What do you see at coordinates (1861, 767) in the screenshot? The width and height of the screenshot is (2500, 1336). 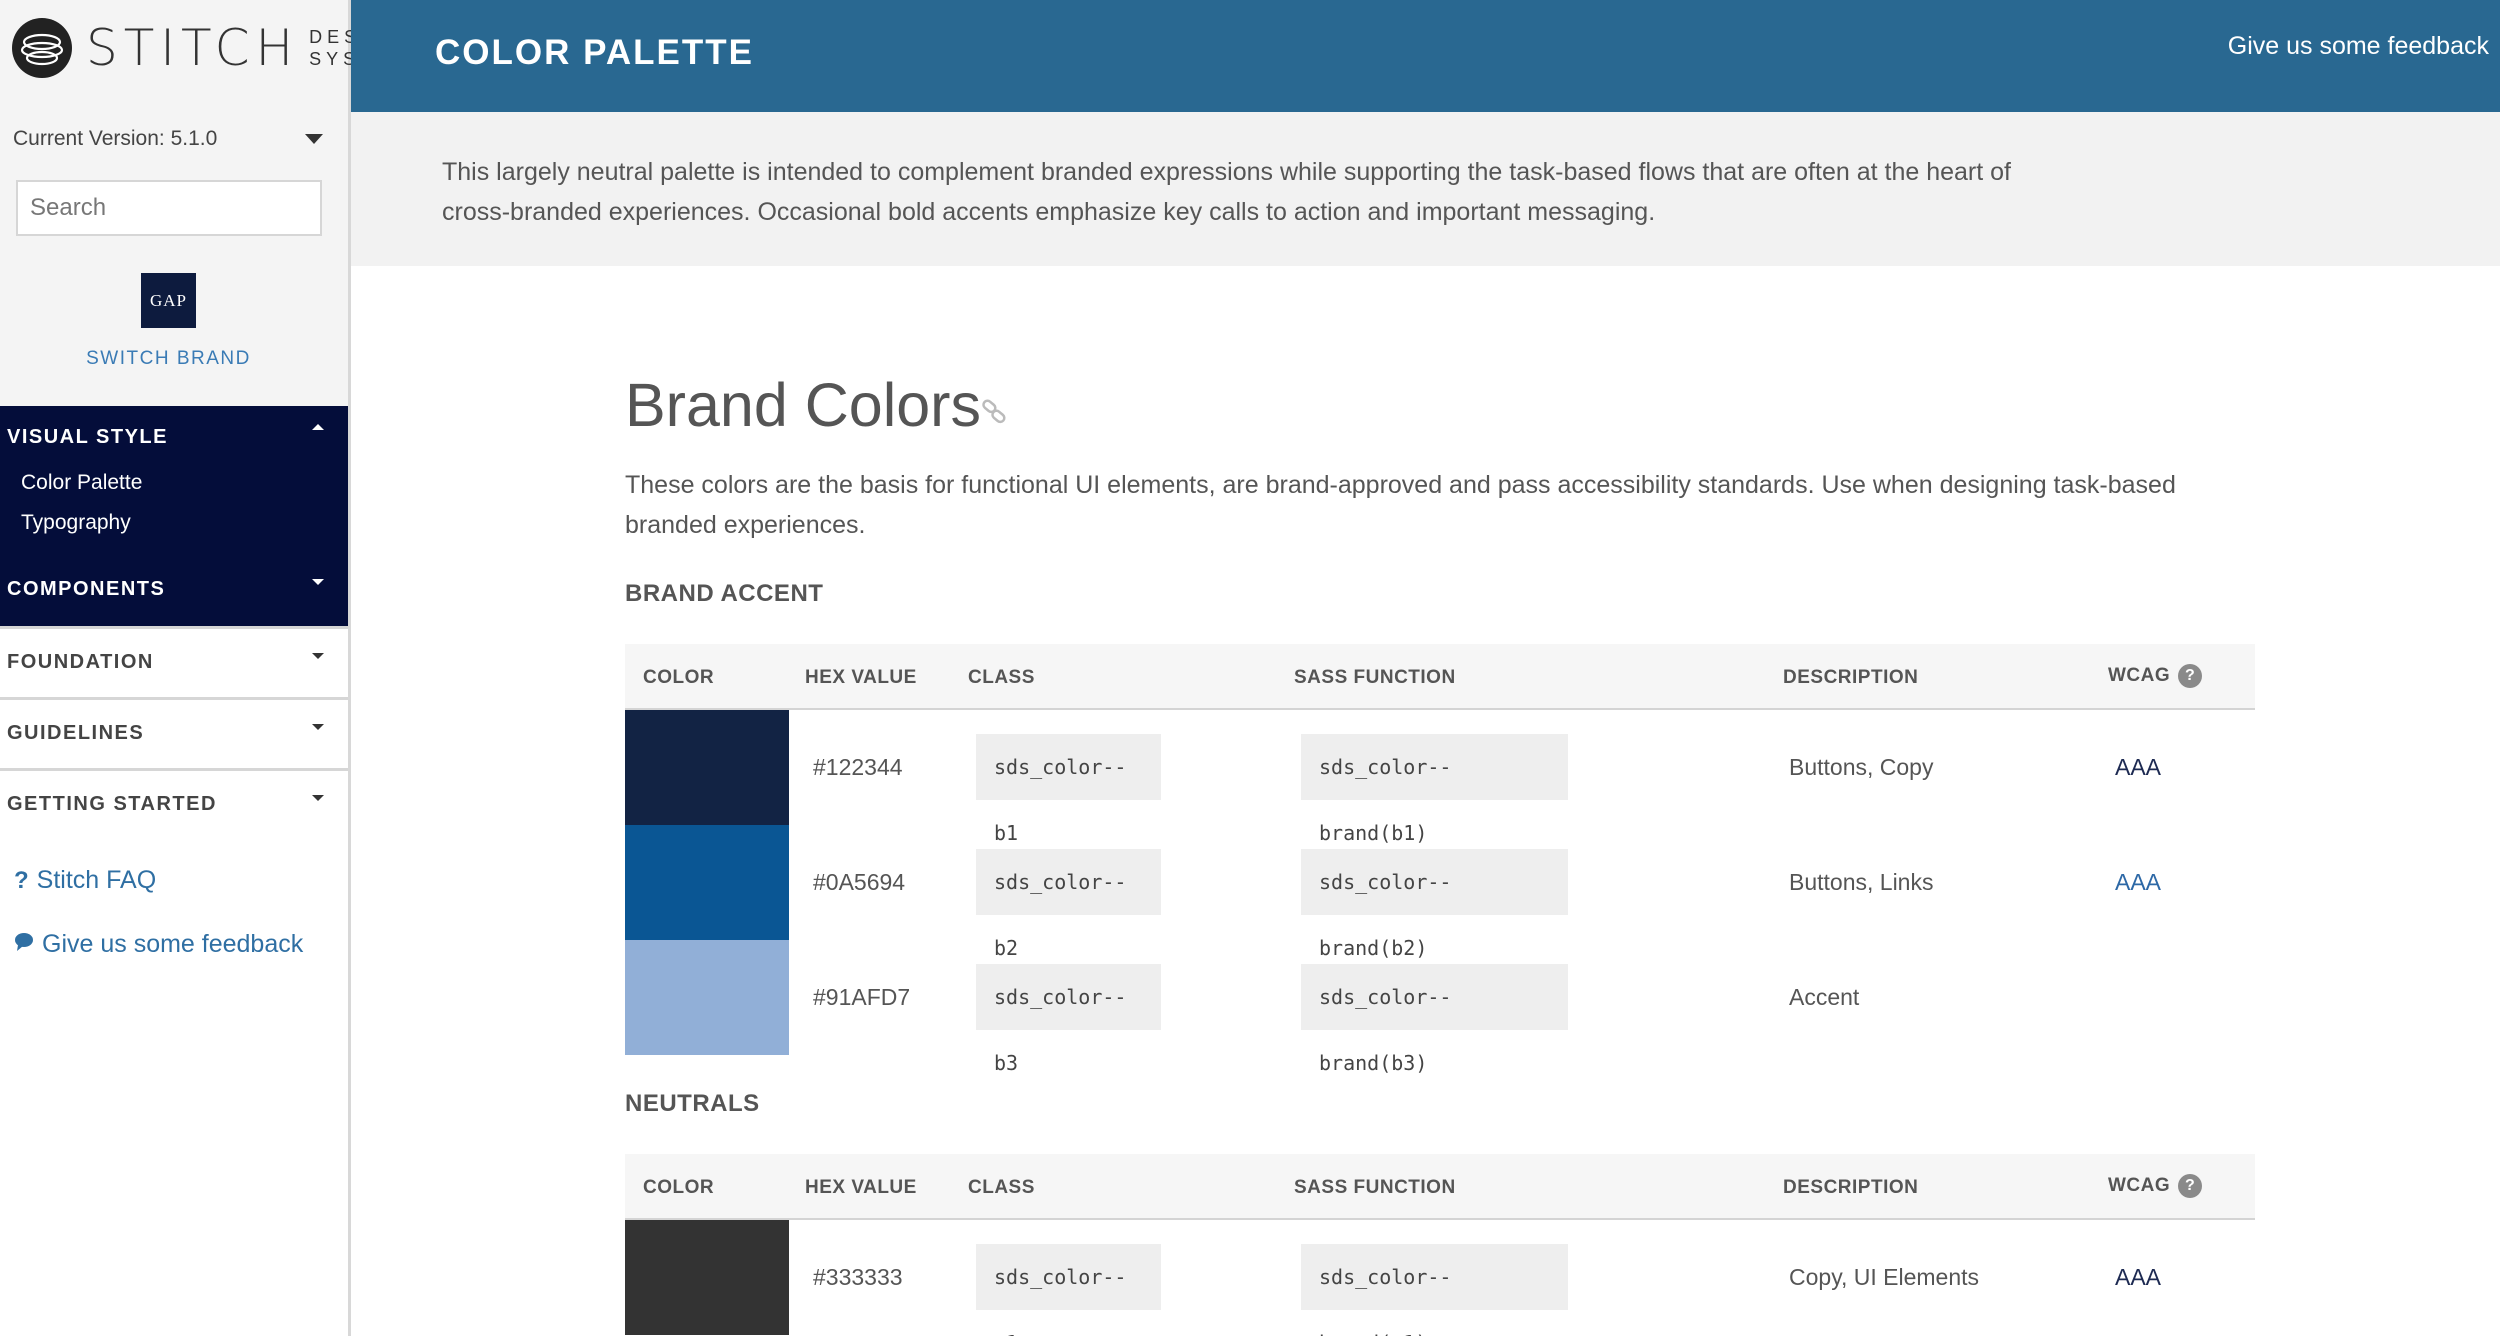 I see `color-description: Buttons, Copy` at bounding box center [1861, 767].